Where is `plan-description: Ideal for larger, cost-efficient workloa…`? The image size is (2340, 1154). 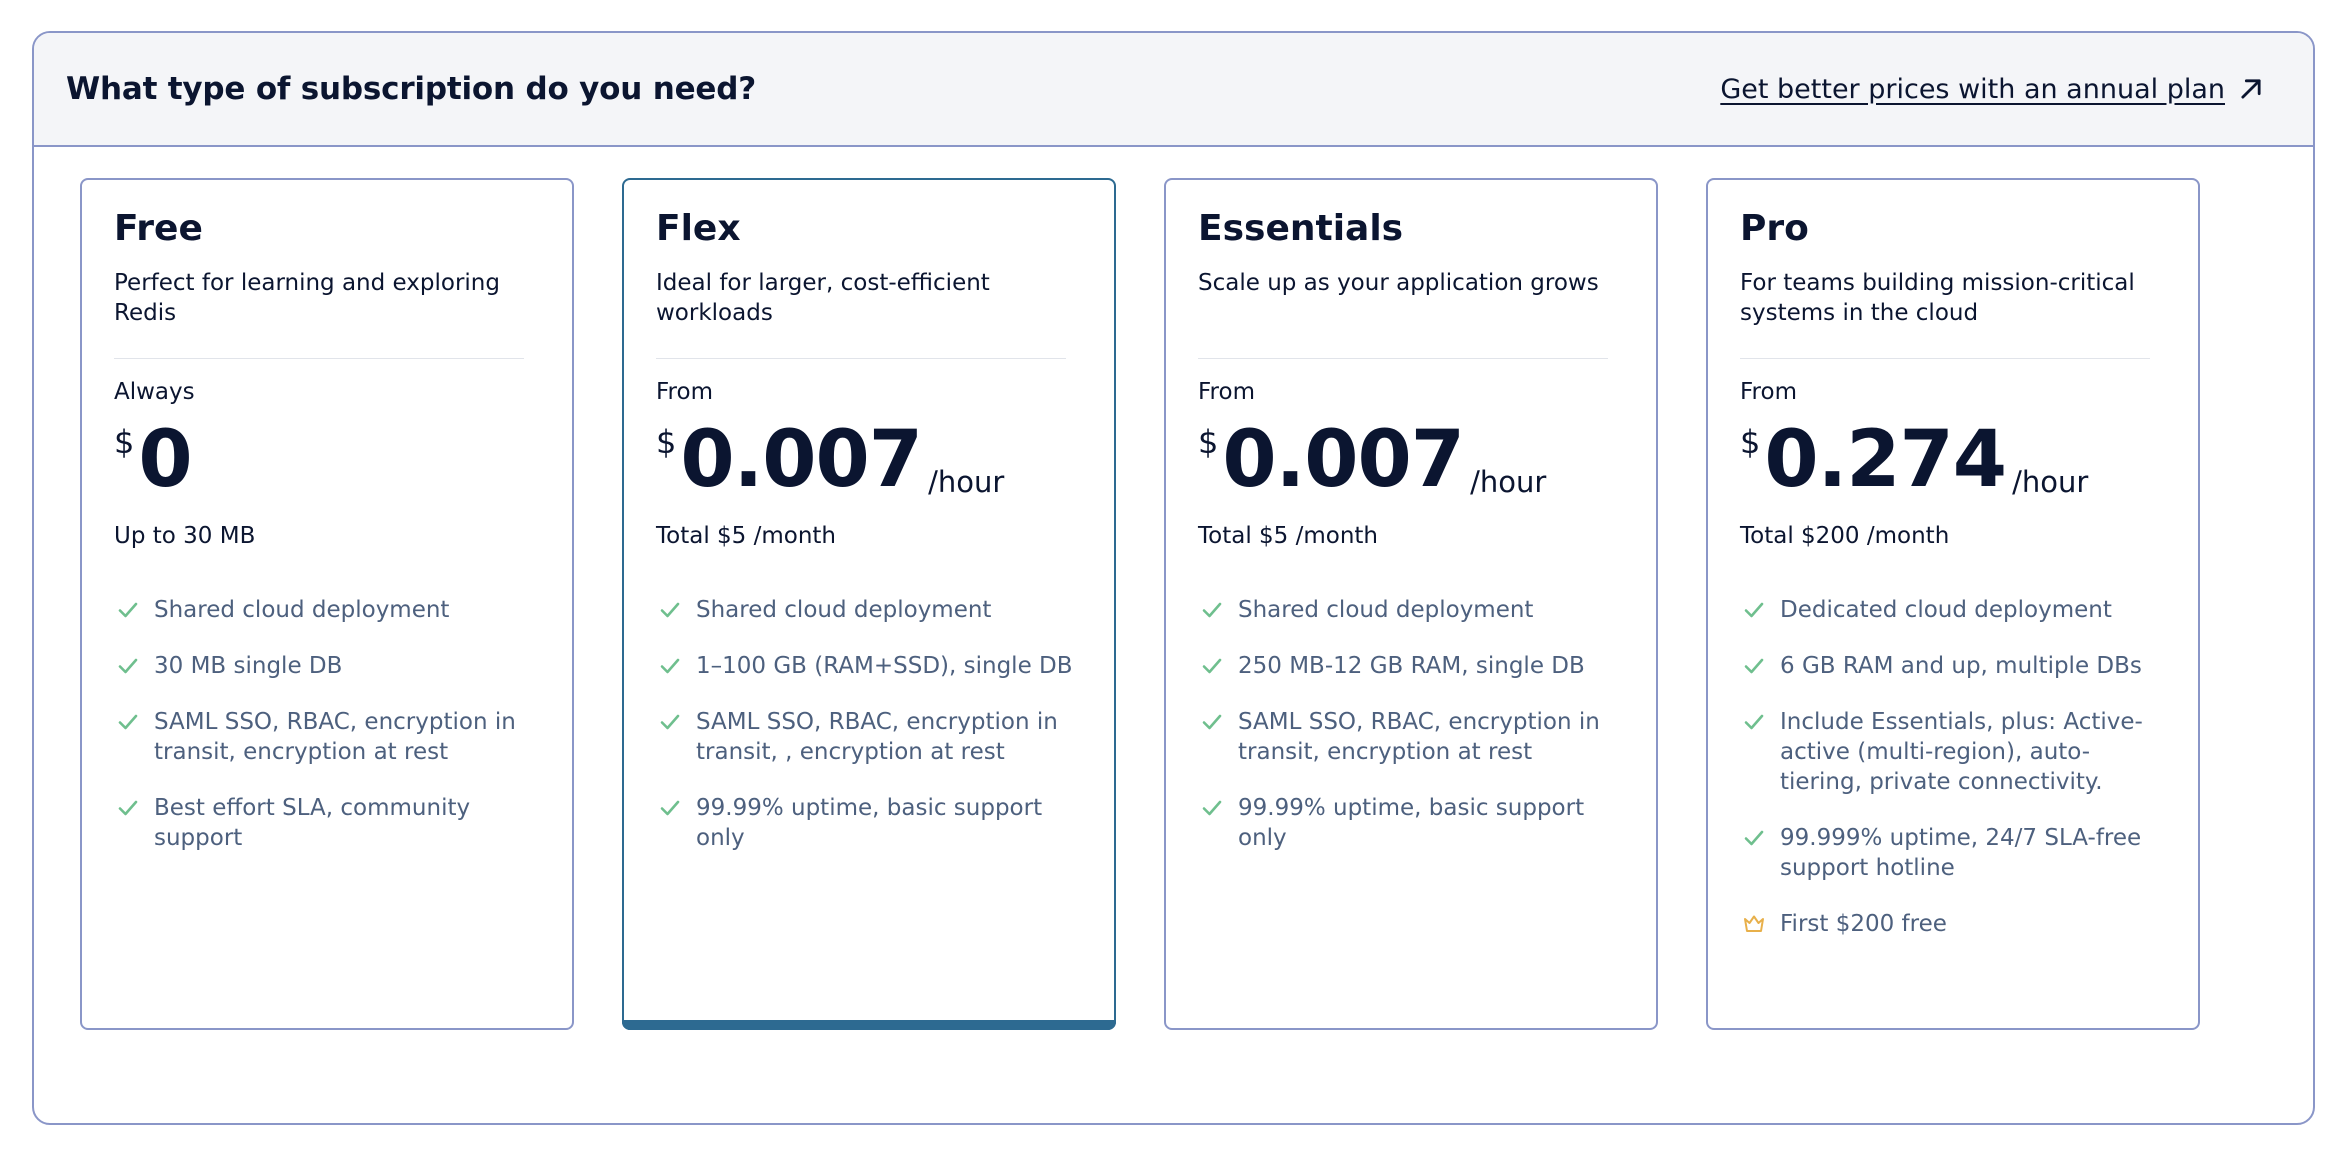
plan-description: Ideal for larger, cost-efficient workloa… is located at coordinates (823, 298).